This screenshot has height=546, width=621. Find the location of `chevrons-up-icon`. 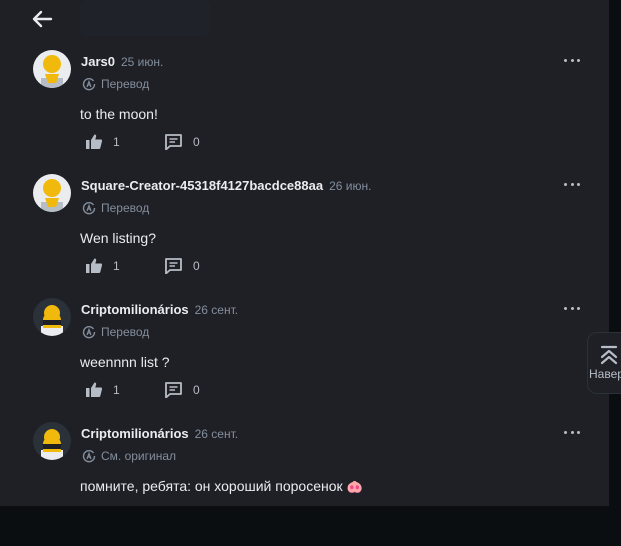

chevrons-up-icon is located at coordinates (609, 355).